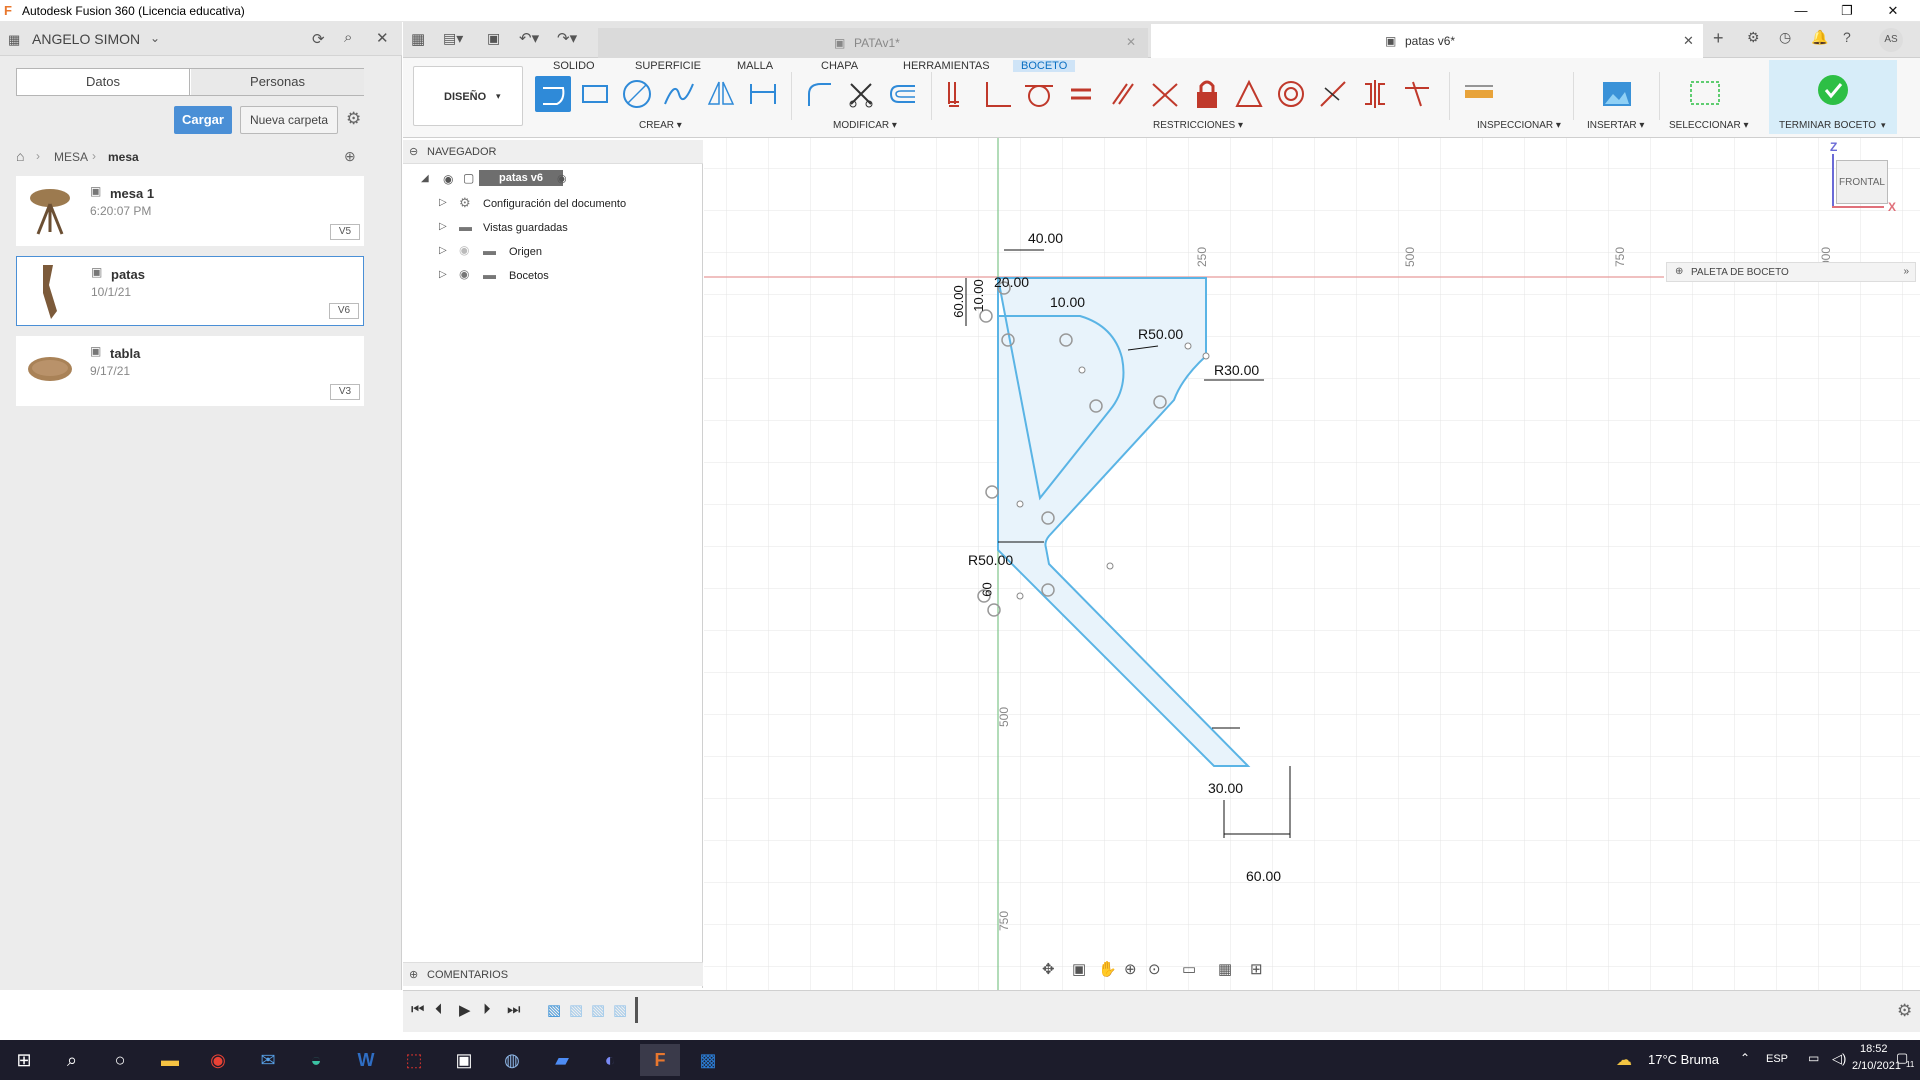  What do you see at coordinates (668, 66) in the screenshot?
I see `tab-surface: SUPERFICIE` at bounding box center [668, 66].